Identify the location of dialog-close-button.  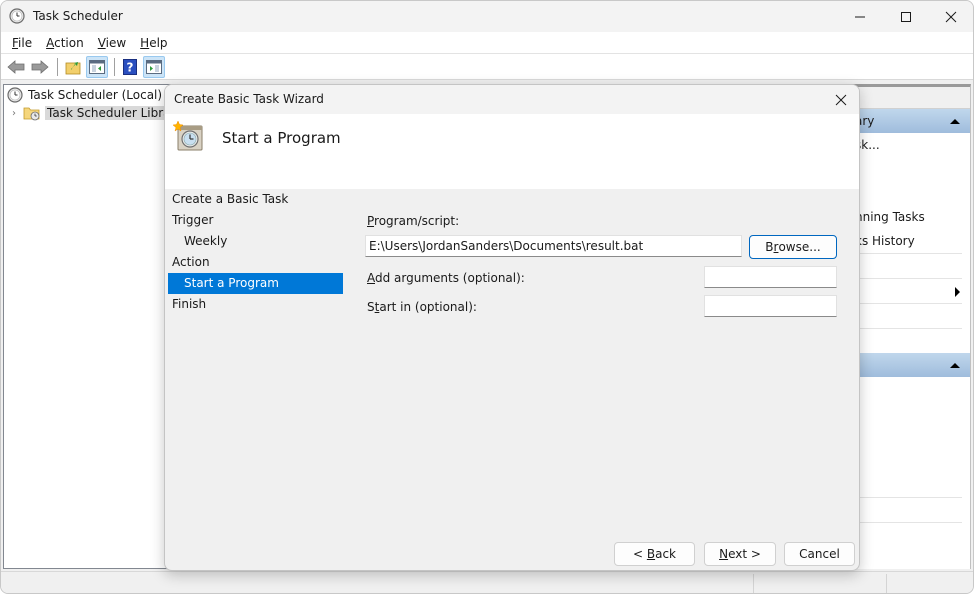
(841, 100).